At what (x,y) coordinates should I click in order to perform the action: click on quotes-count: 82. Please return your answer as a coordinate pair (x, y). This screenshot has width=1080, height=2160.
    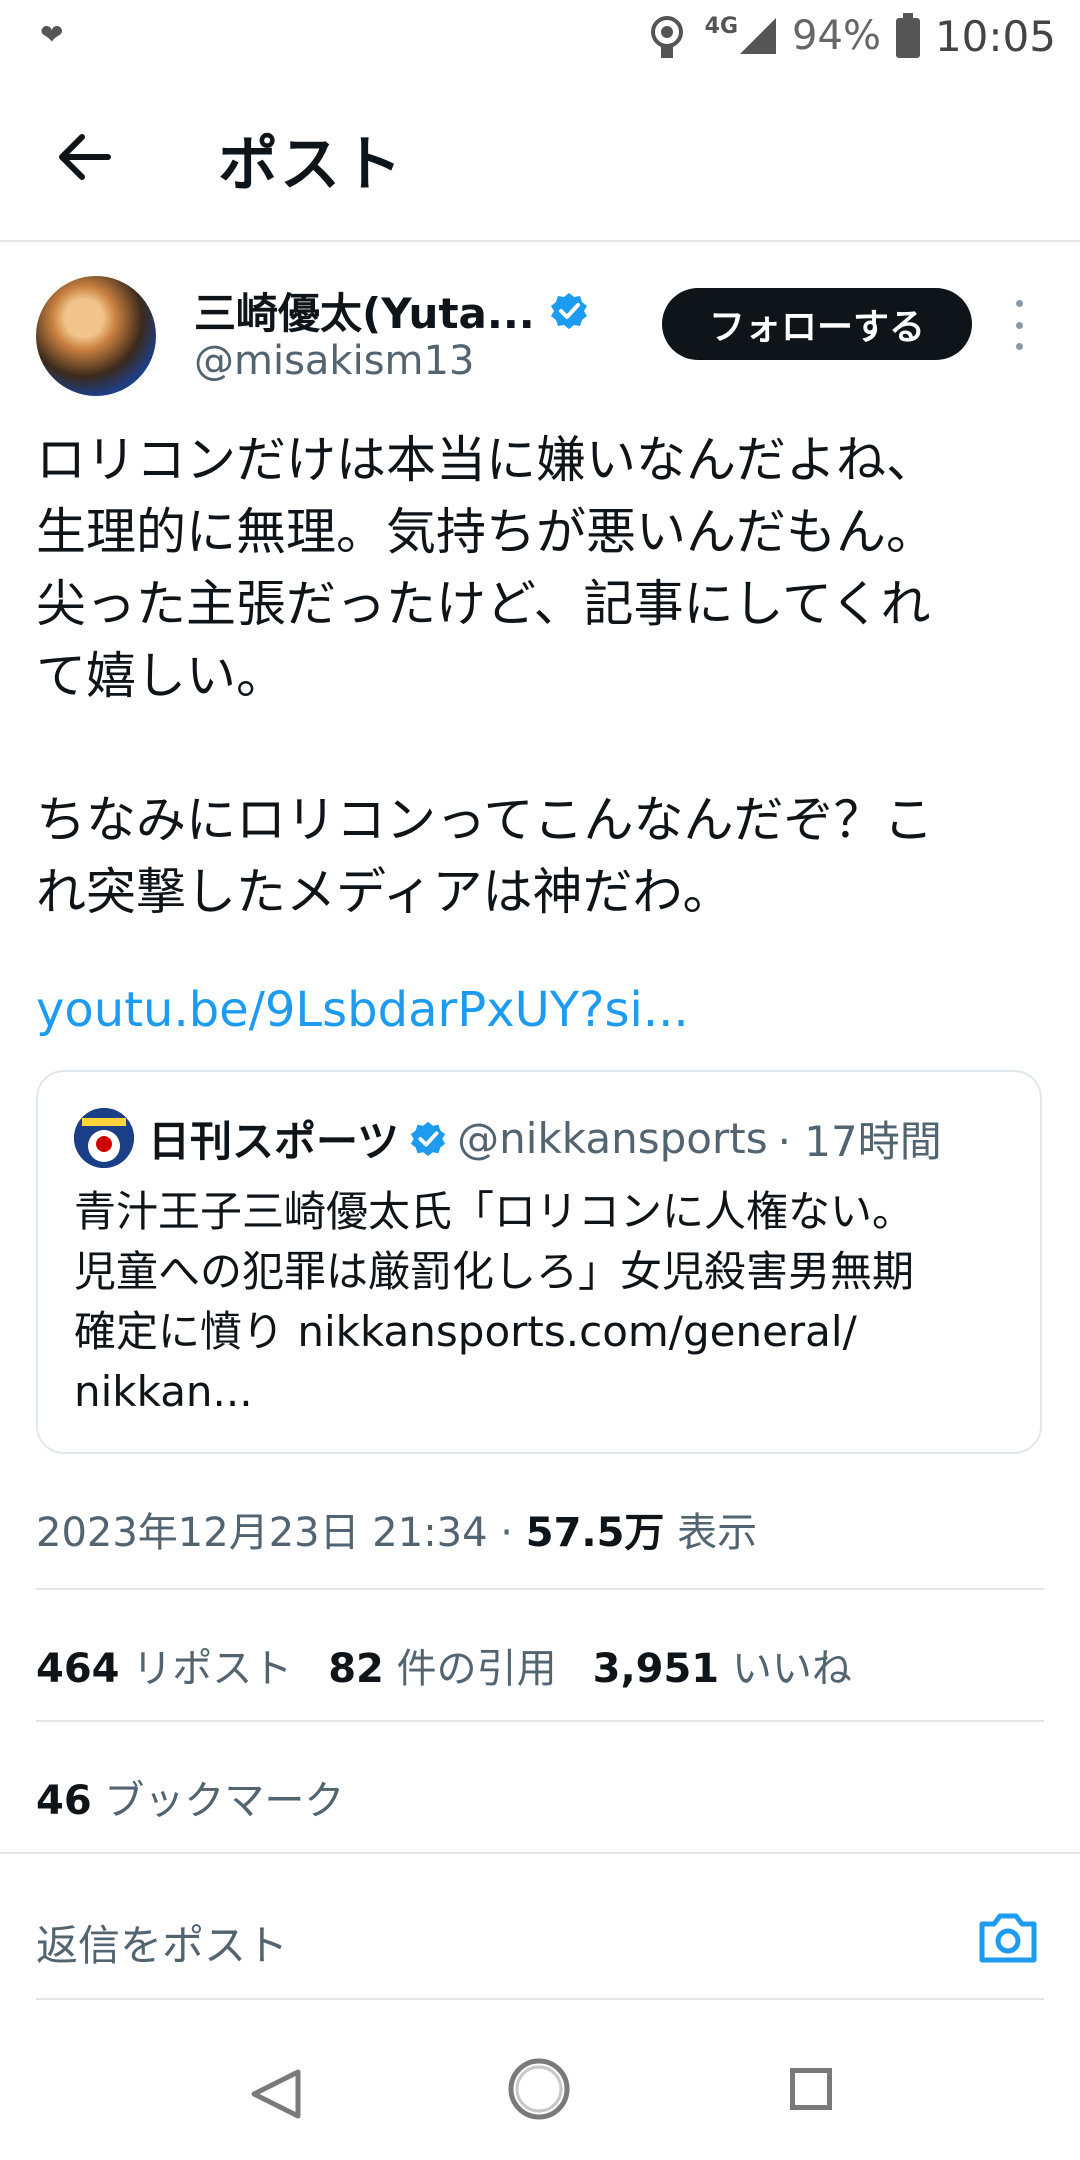
    Looking at the image, I should click on (356, 1669).